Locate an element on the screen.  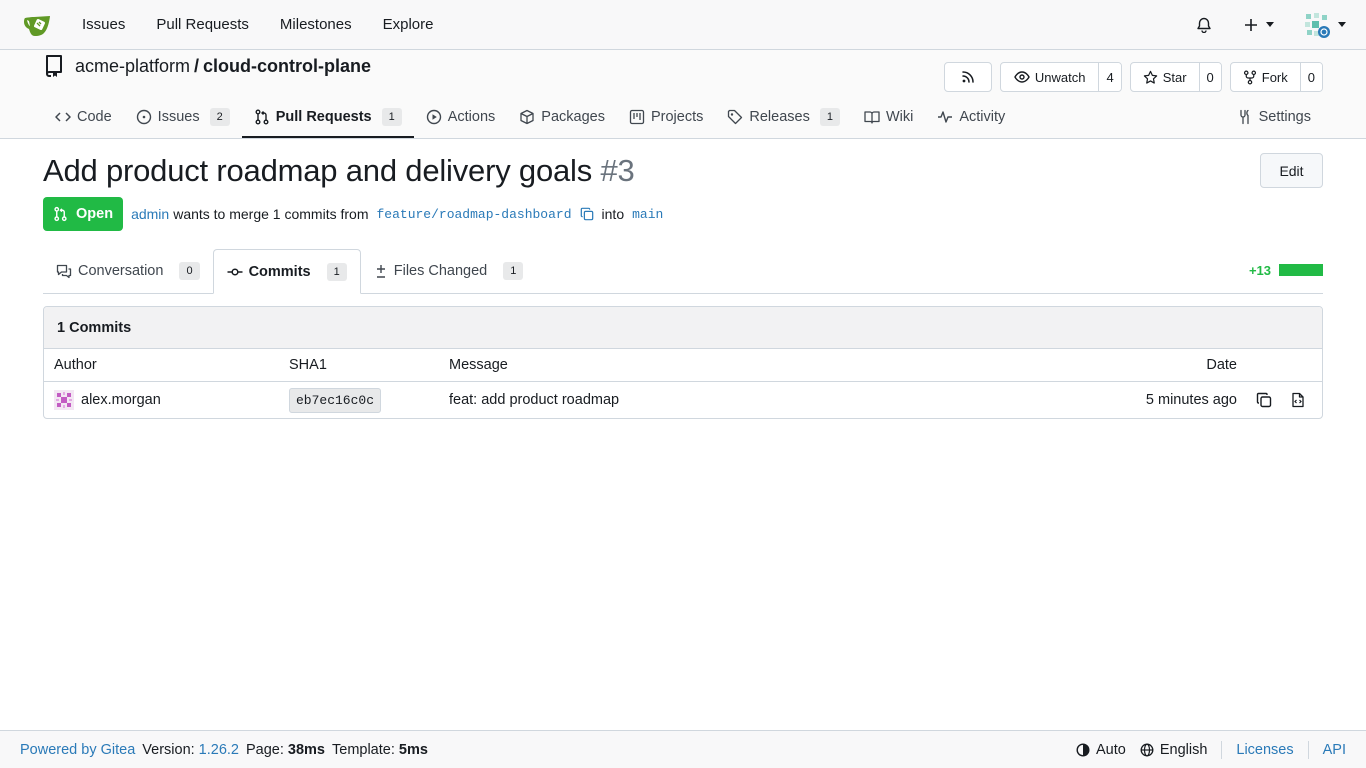
diff-icon is located at coordinates (380, 271).